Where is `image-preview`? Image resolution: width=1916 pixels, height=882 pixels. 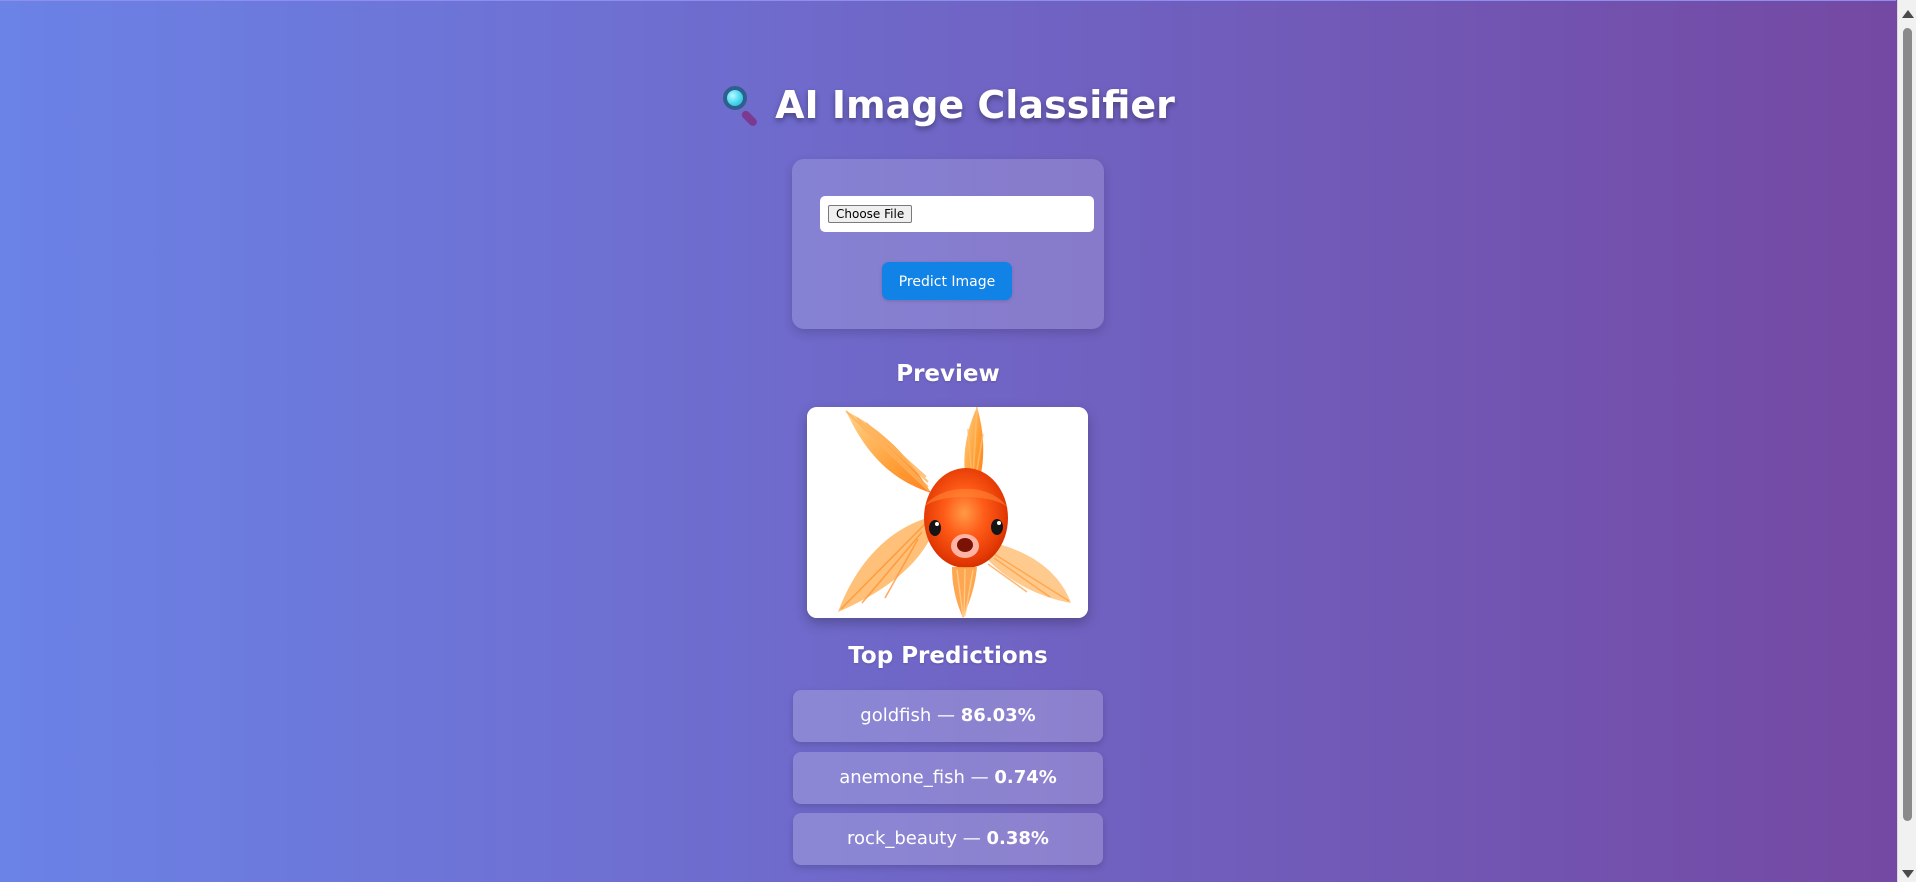 image-preview is located at coordinates (947, 512).